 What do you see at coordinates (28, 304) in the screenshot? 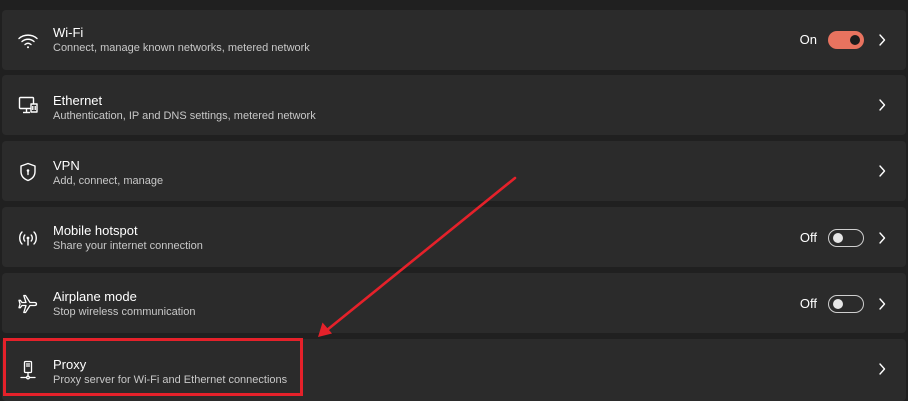
I see `airplane-icon` at bounding box center [28, 304].